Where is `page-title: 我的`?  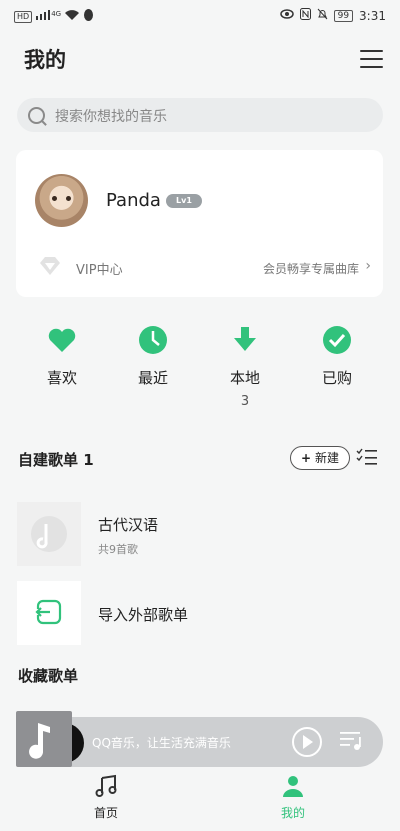 page-title: 我的 is located at coordinates (45, 60).